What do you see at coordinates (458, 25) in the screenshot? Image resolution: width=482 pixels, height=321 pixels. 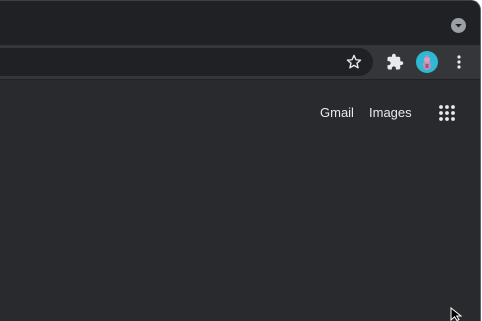 I see `tab-search-icon` at bounding box center [458, 25].